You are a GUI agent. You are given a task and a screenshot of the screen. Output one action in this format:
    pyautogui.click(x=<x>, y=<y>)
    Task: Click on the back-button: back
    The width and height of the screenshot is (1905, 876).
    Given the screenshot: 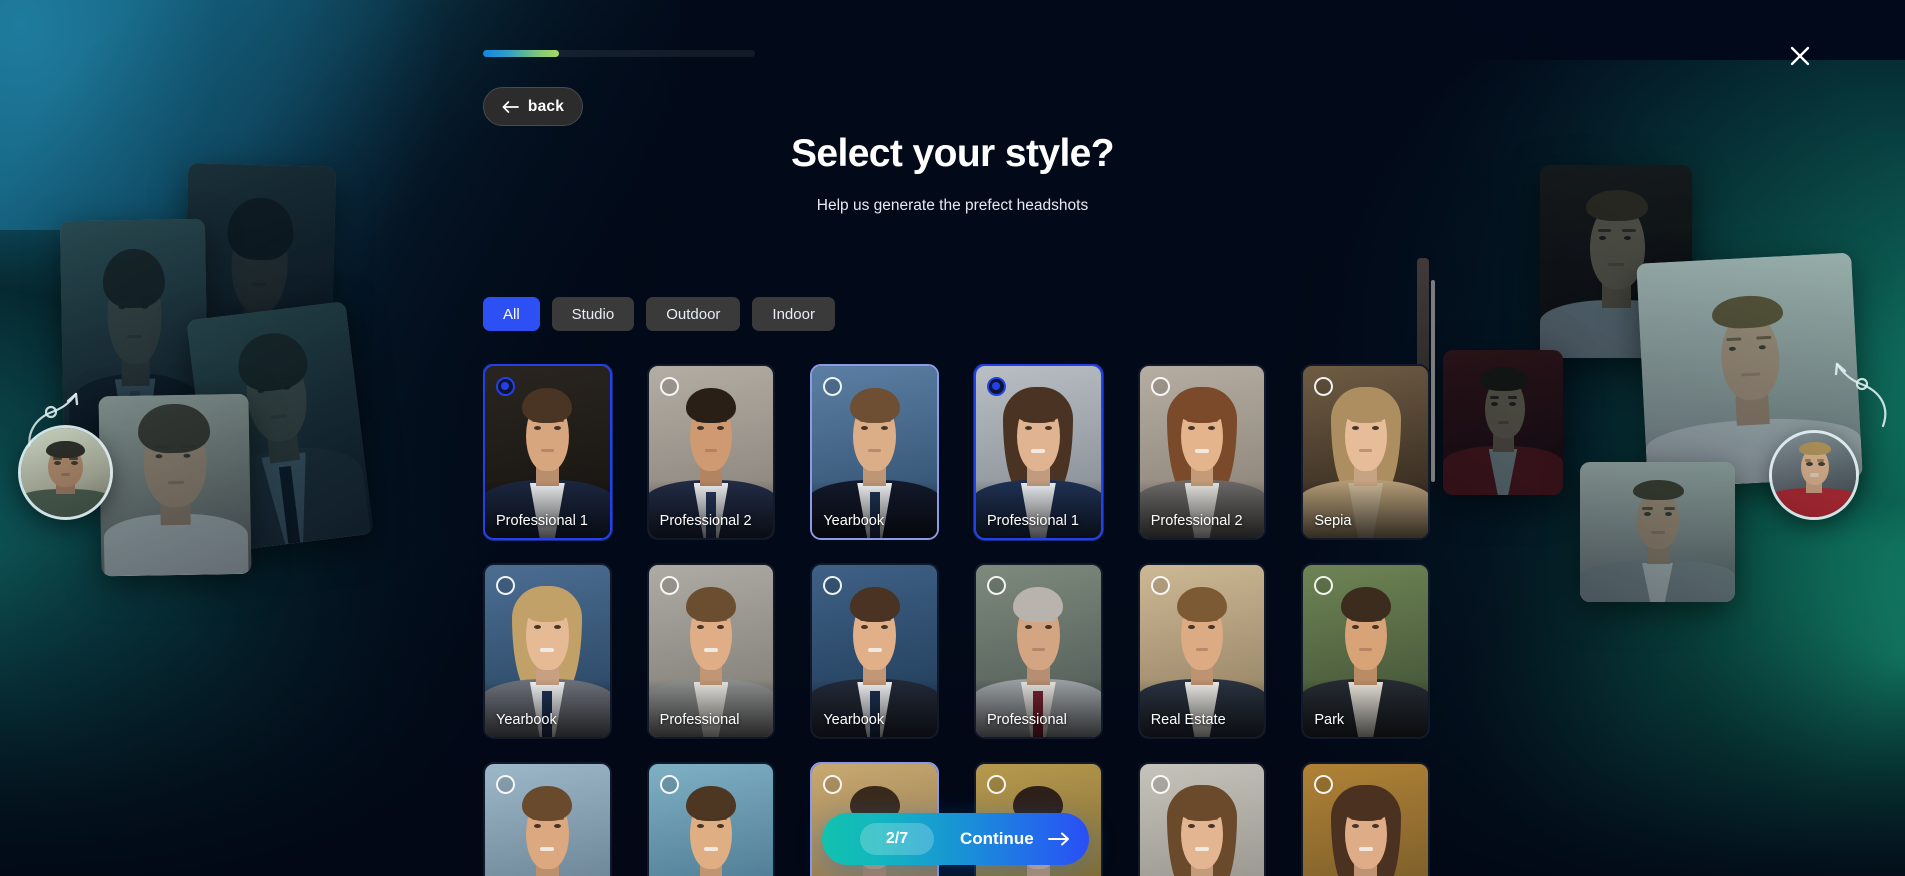 What is the action you would take?
    pyautogui.click(x=533, y=106)
    